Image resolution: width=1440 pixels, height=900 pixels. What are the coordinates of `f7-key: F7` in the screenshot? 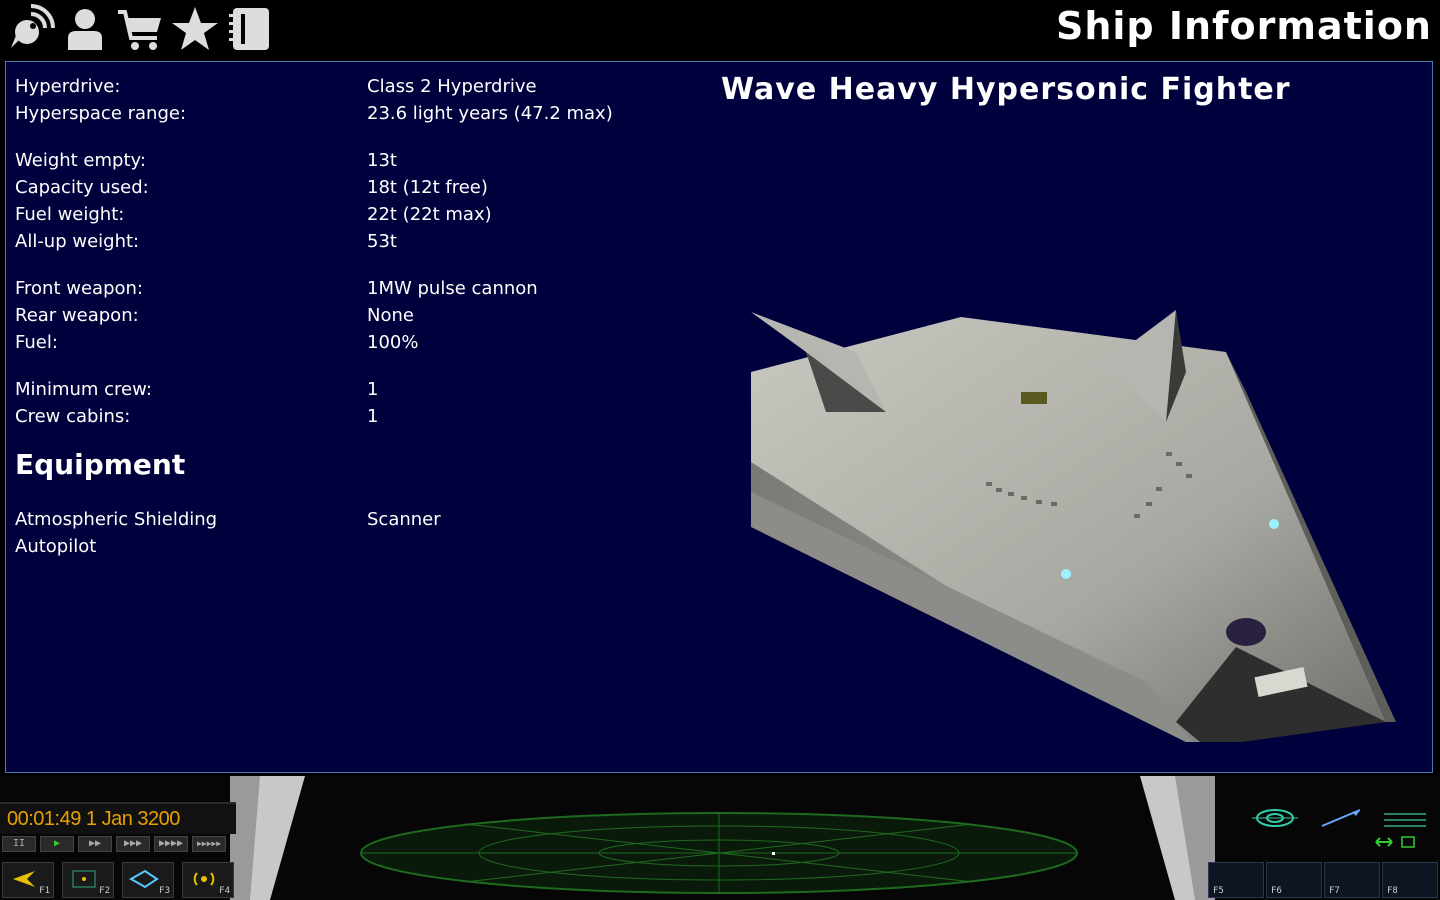 It's located at (1352, 880).